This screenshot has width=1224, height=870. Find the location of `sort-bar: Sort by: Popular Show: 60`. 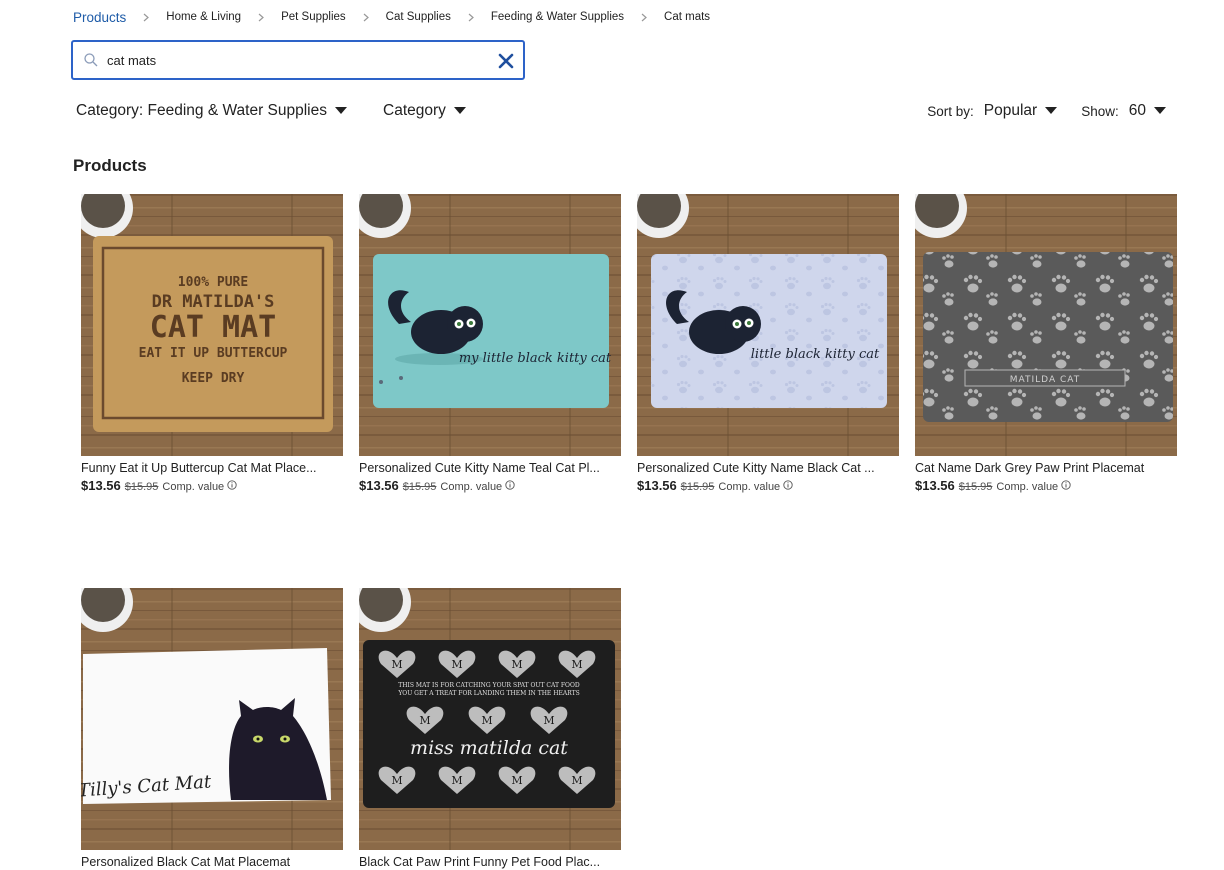

sort-bar: Sort by: Popular Show: 60 is located at coordinates (1046, 111).